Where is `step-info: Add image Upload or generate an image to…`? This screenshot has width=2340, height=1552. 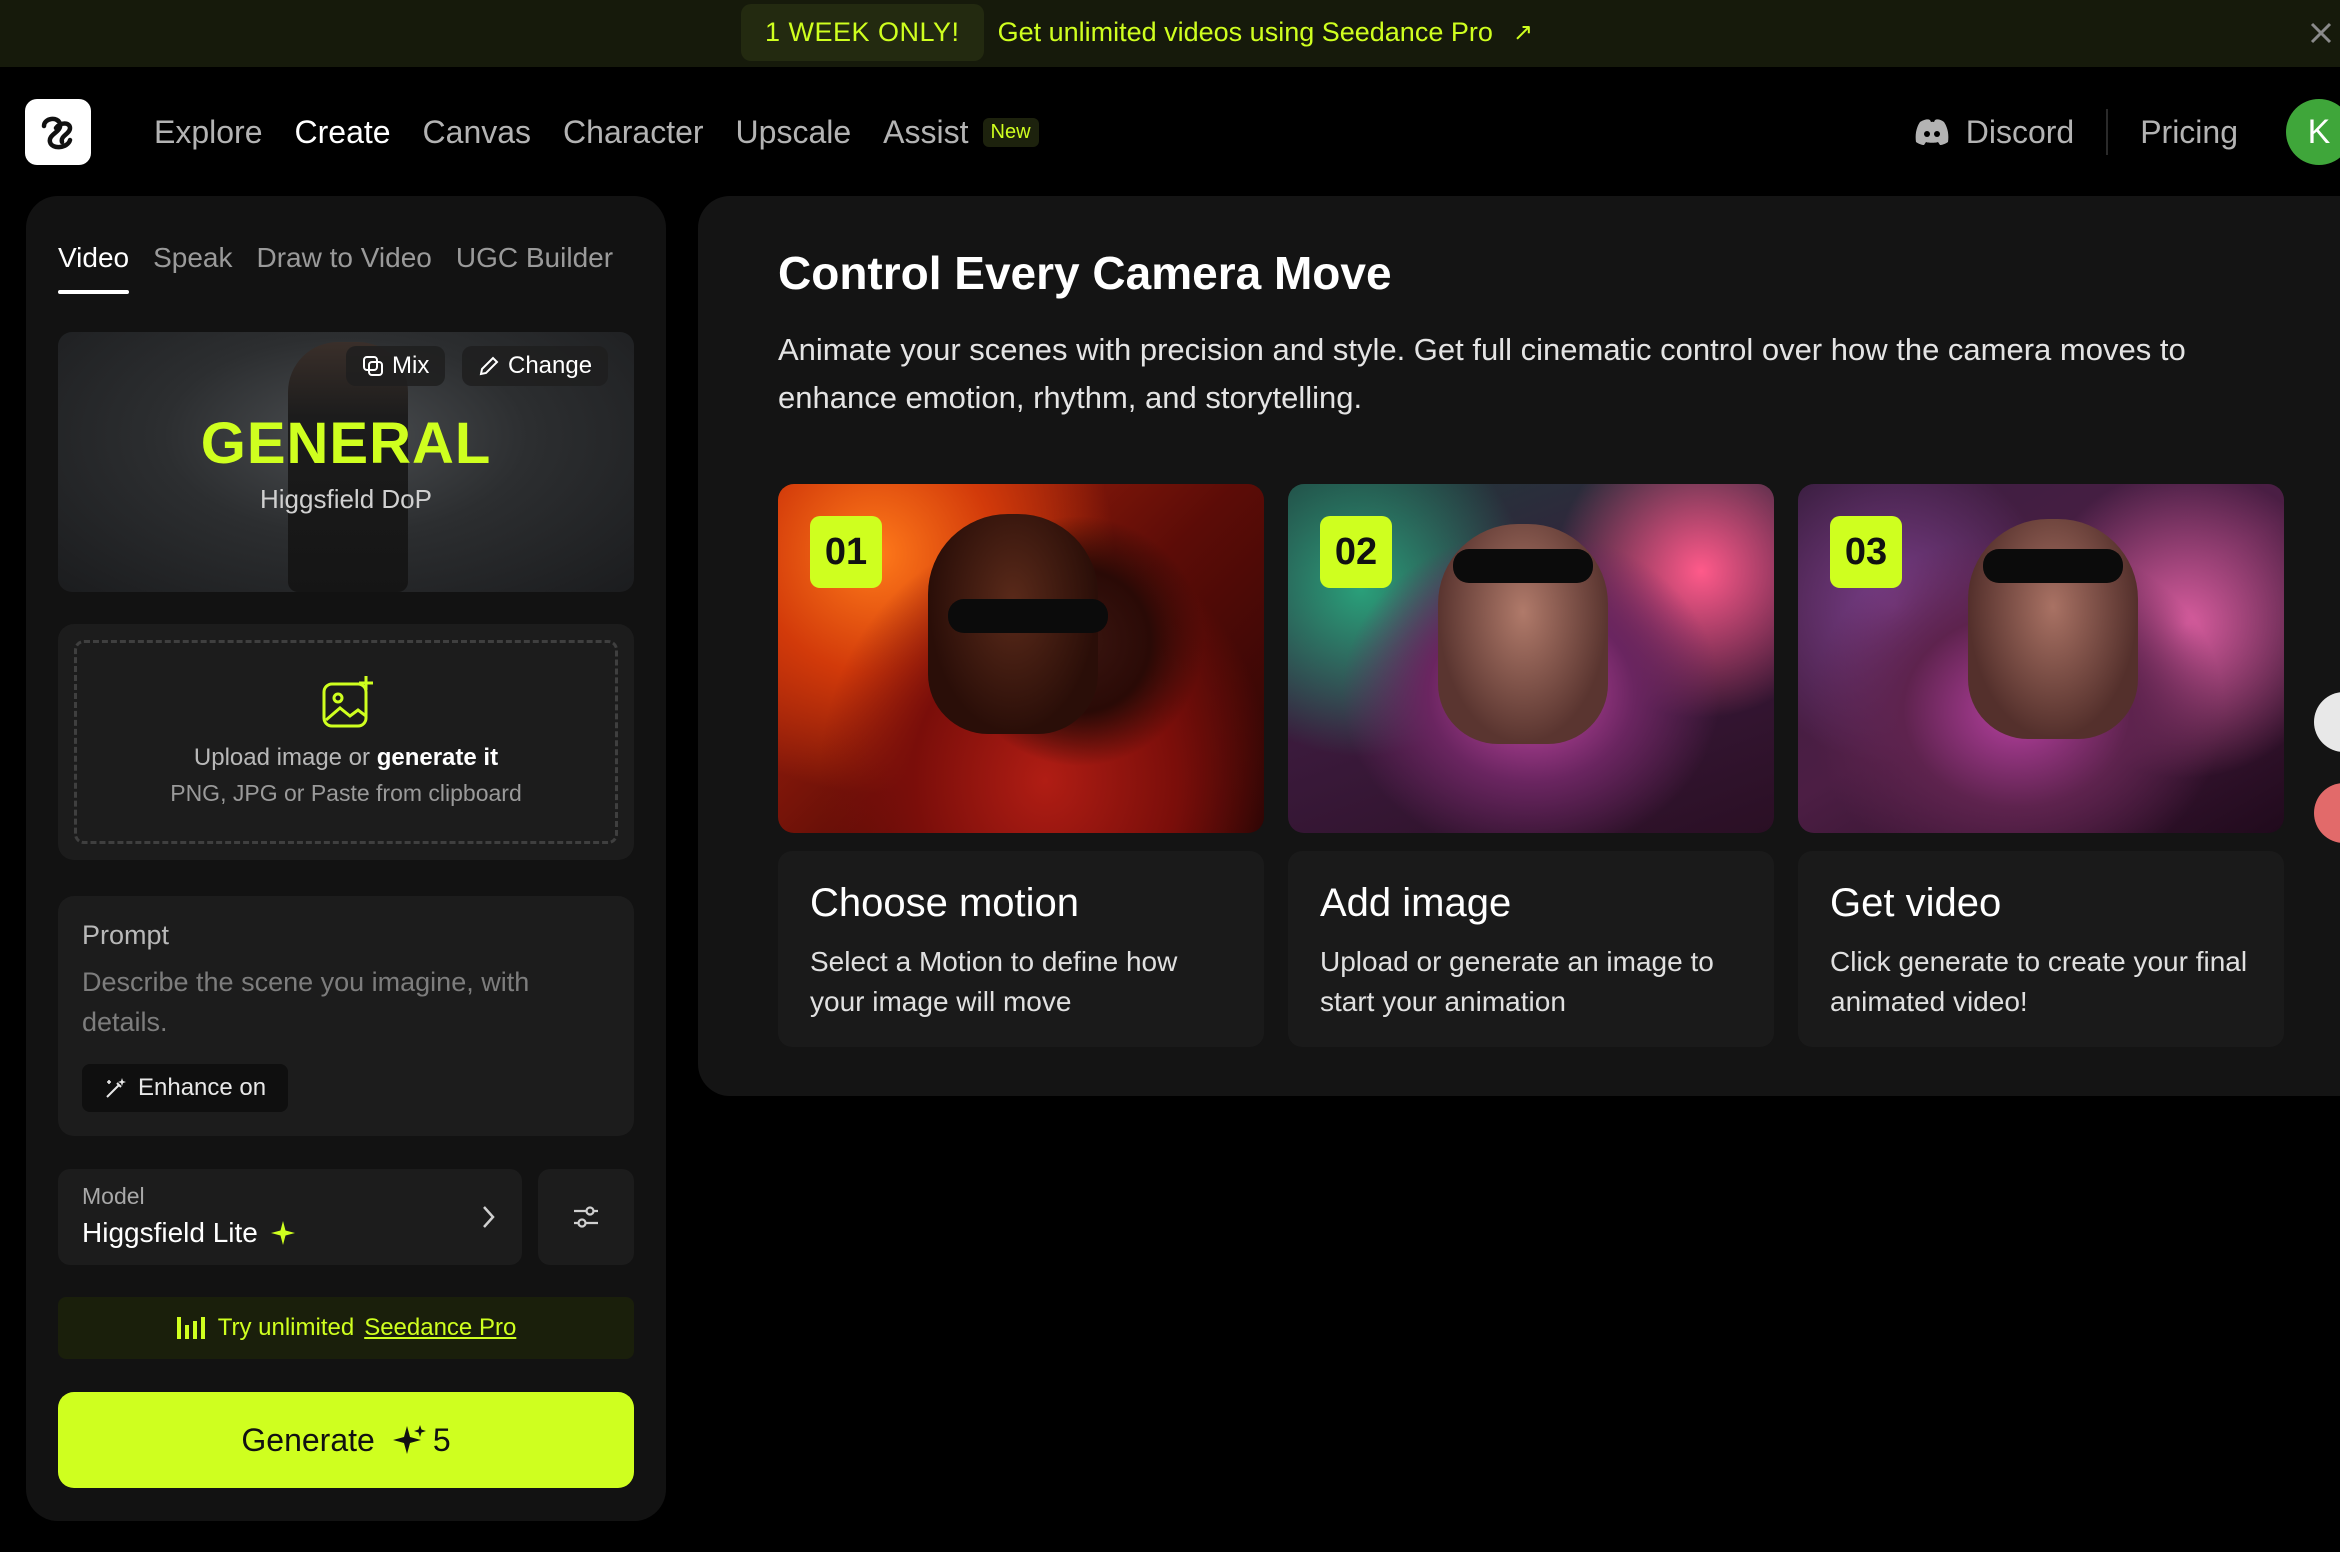 step-info: Add image Upload or generate an image to… is located at coordinates (1531, 949).